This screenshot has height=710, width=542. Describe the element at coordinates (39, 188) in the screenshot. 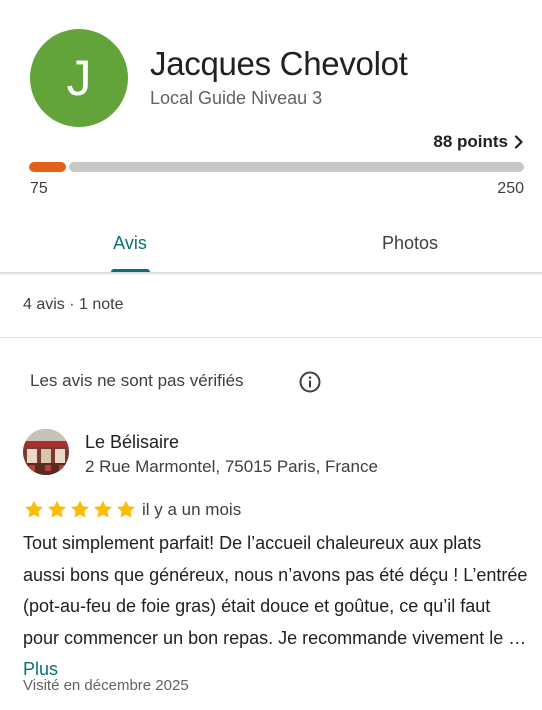

I see `progress-min-label: 75` at that location.